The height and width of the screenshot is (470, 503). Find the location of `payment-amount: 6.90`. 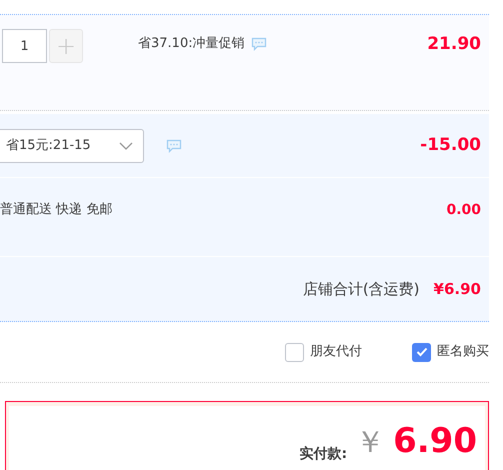

payment-amount: 6.90 is located at coordinates (435, 441).